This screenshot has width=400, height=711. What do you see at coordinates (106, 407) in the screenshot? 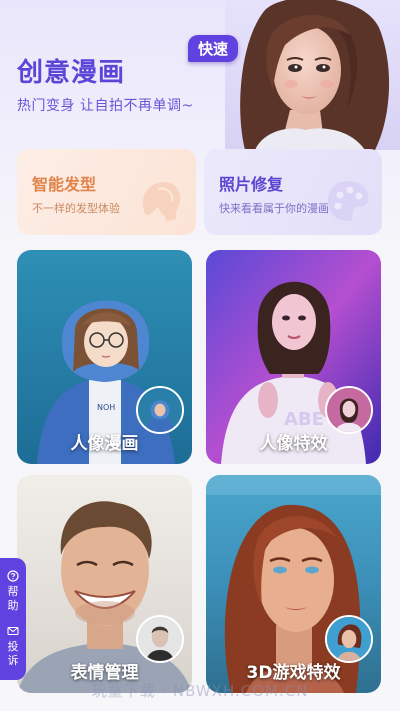
I see `svg-text: NOH` at bounding box center [106, 407].